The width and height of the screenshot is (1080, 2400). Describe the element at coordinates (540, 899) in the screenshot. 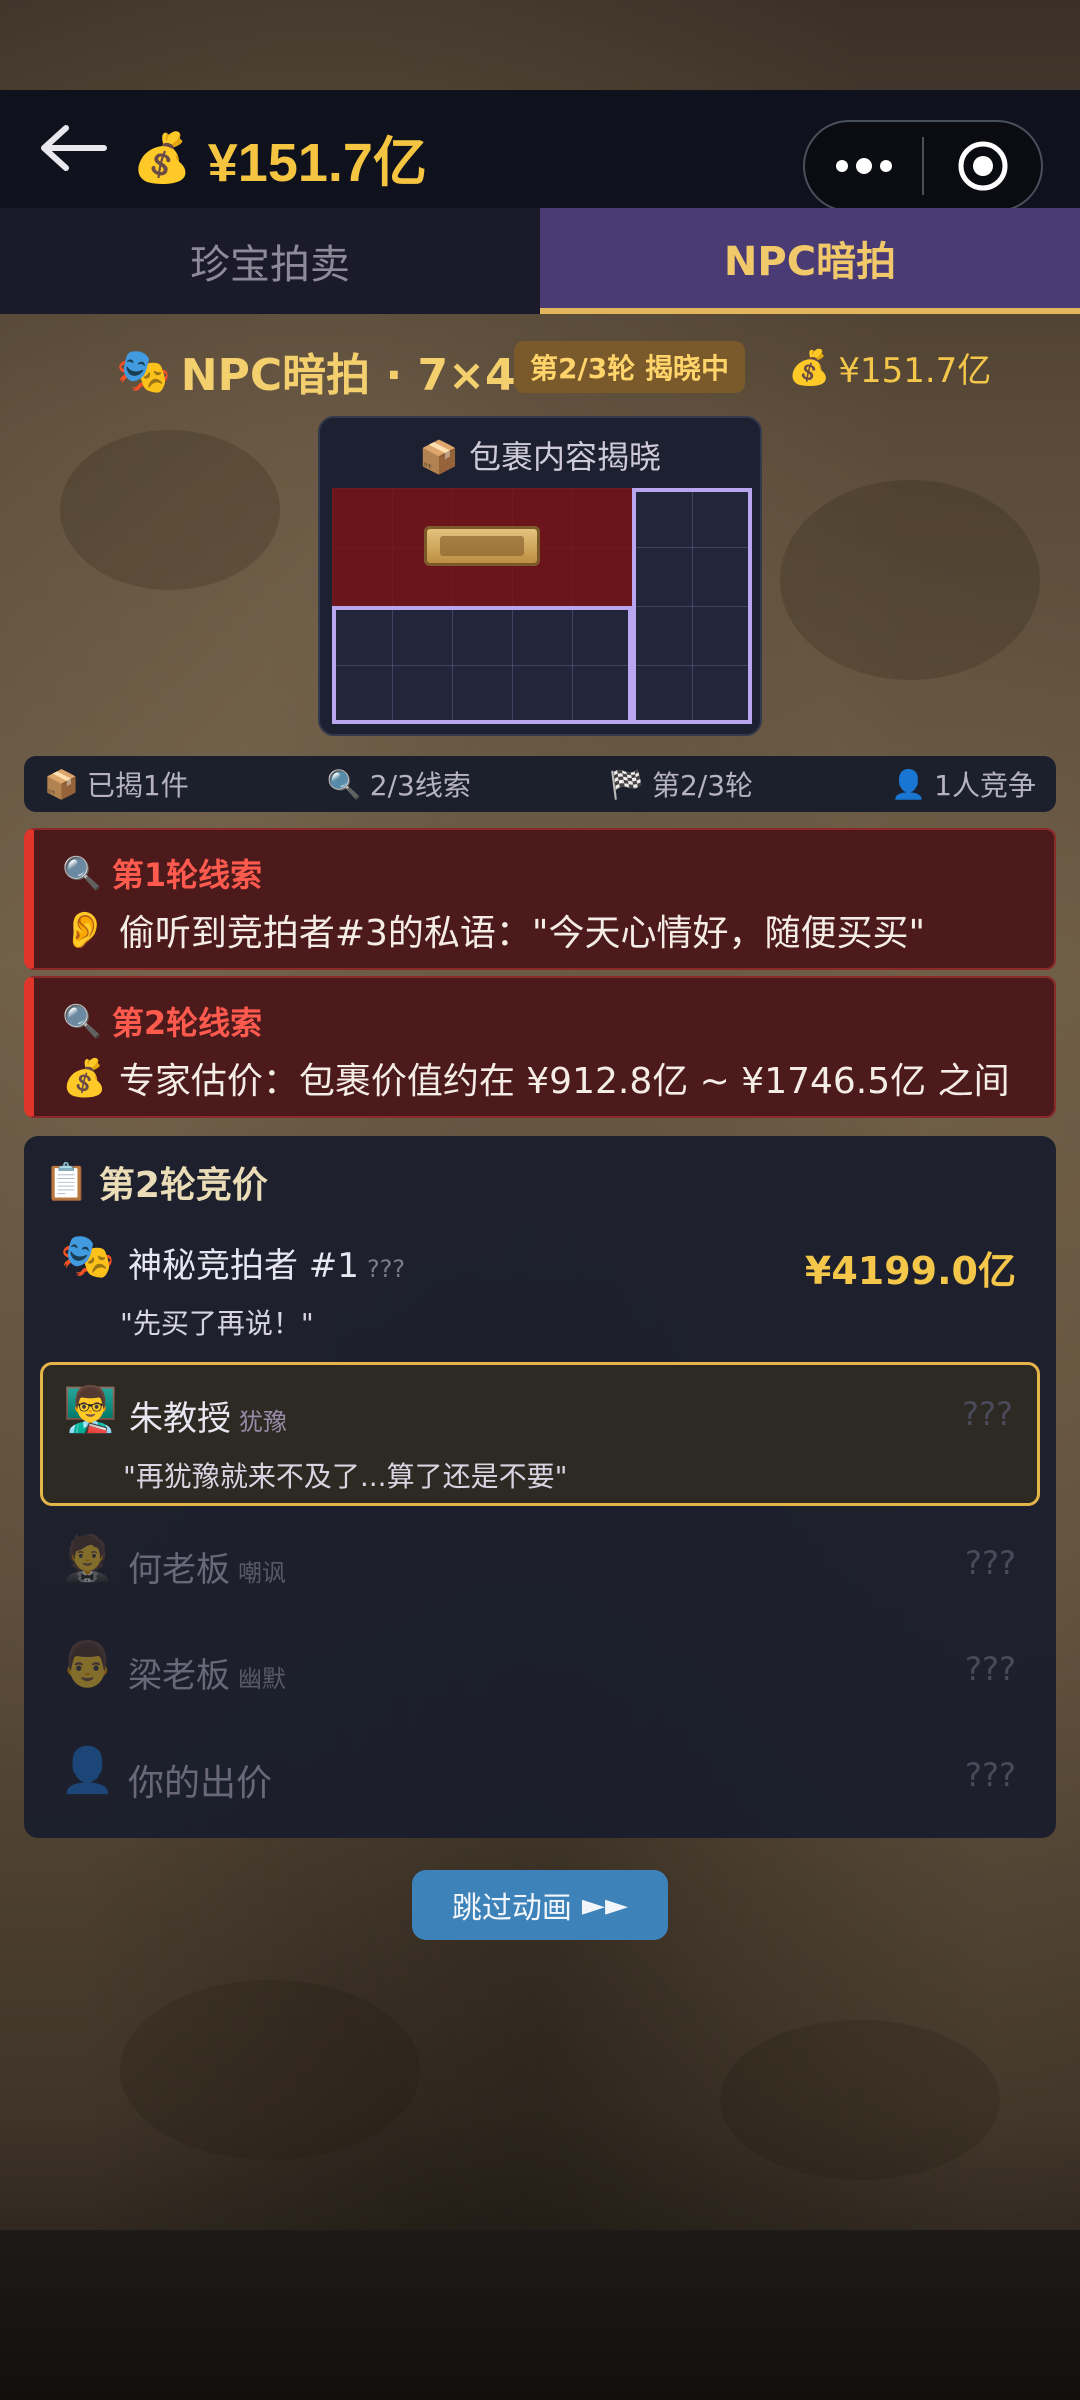

I see `clue-card: 🔍 第1轮线索 👂 偷听到竞拍者#3的私语："今天心情好，随便买买"` at that location.